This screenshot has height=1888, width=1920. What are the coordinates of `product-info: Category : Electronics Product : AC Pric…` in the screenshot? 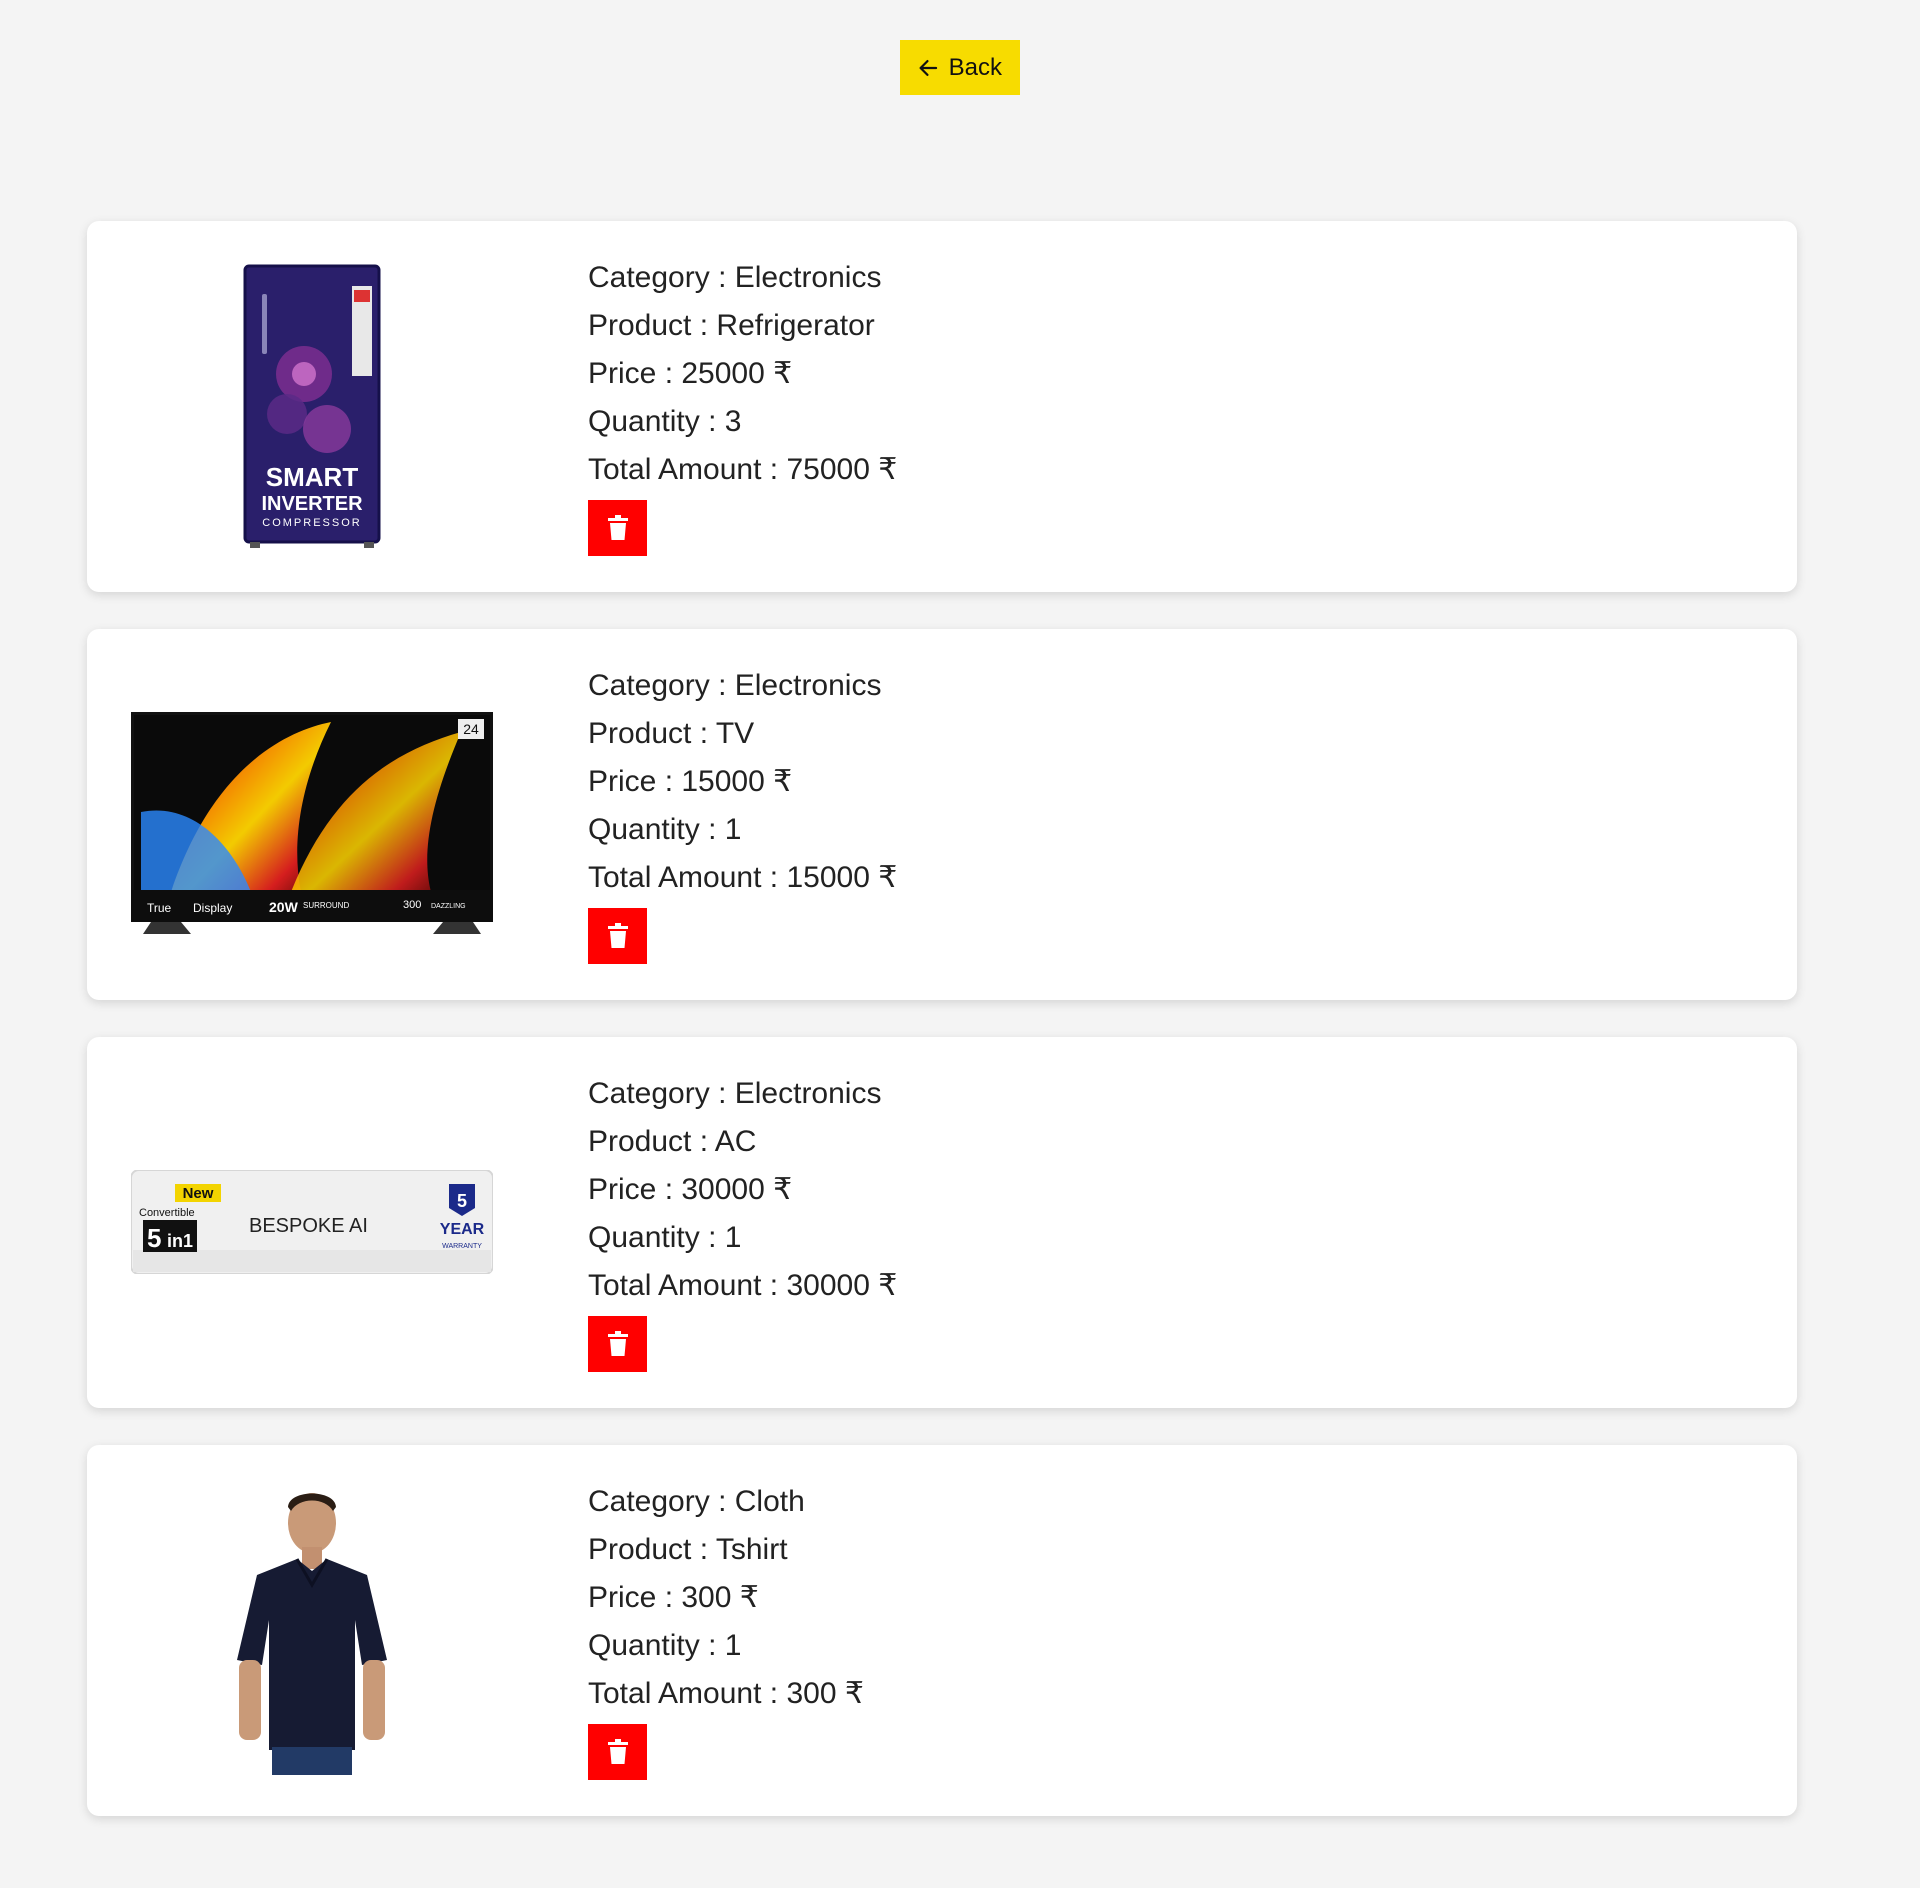 It's located at (742, 1221).